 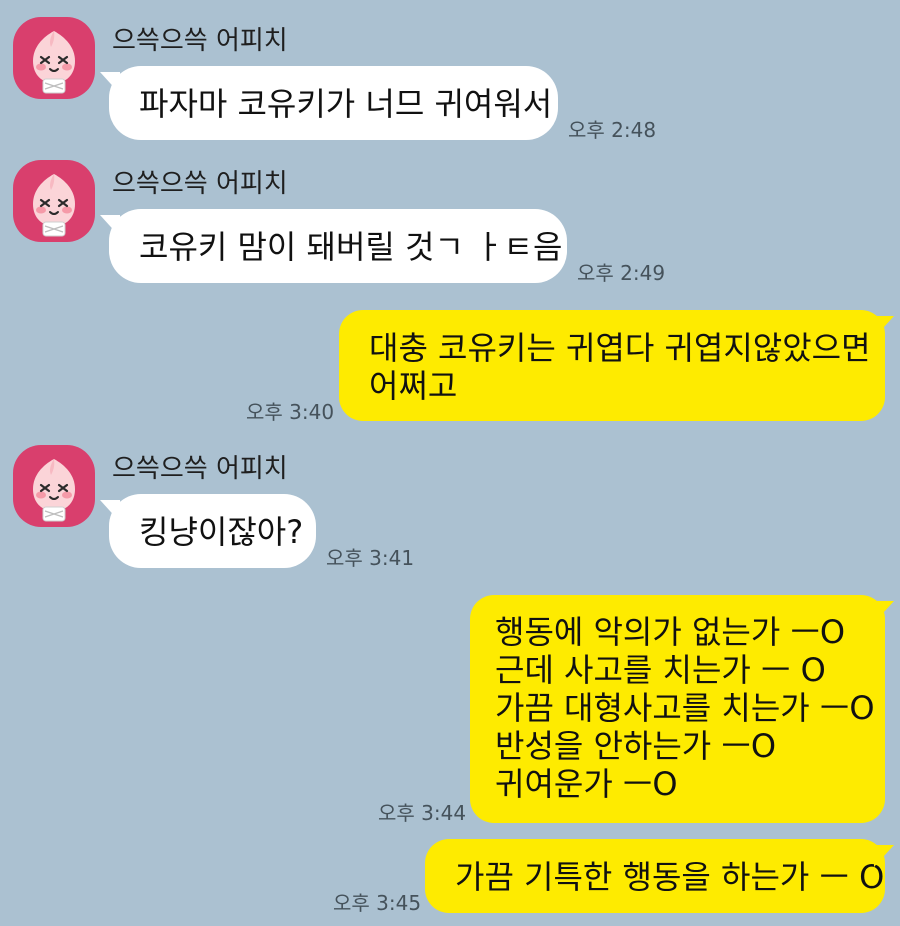 What do you see at coordinates (586, 784) in the screenshot?
I see `message-line: 귀여운가 ㅡO` at bounding box center [586, 784].